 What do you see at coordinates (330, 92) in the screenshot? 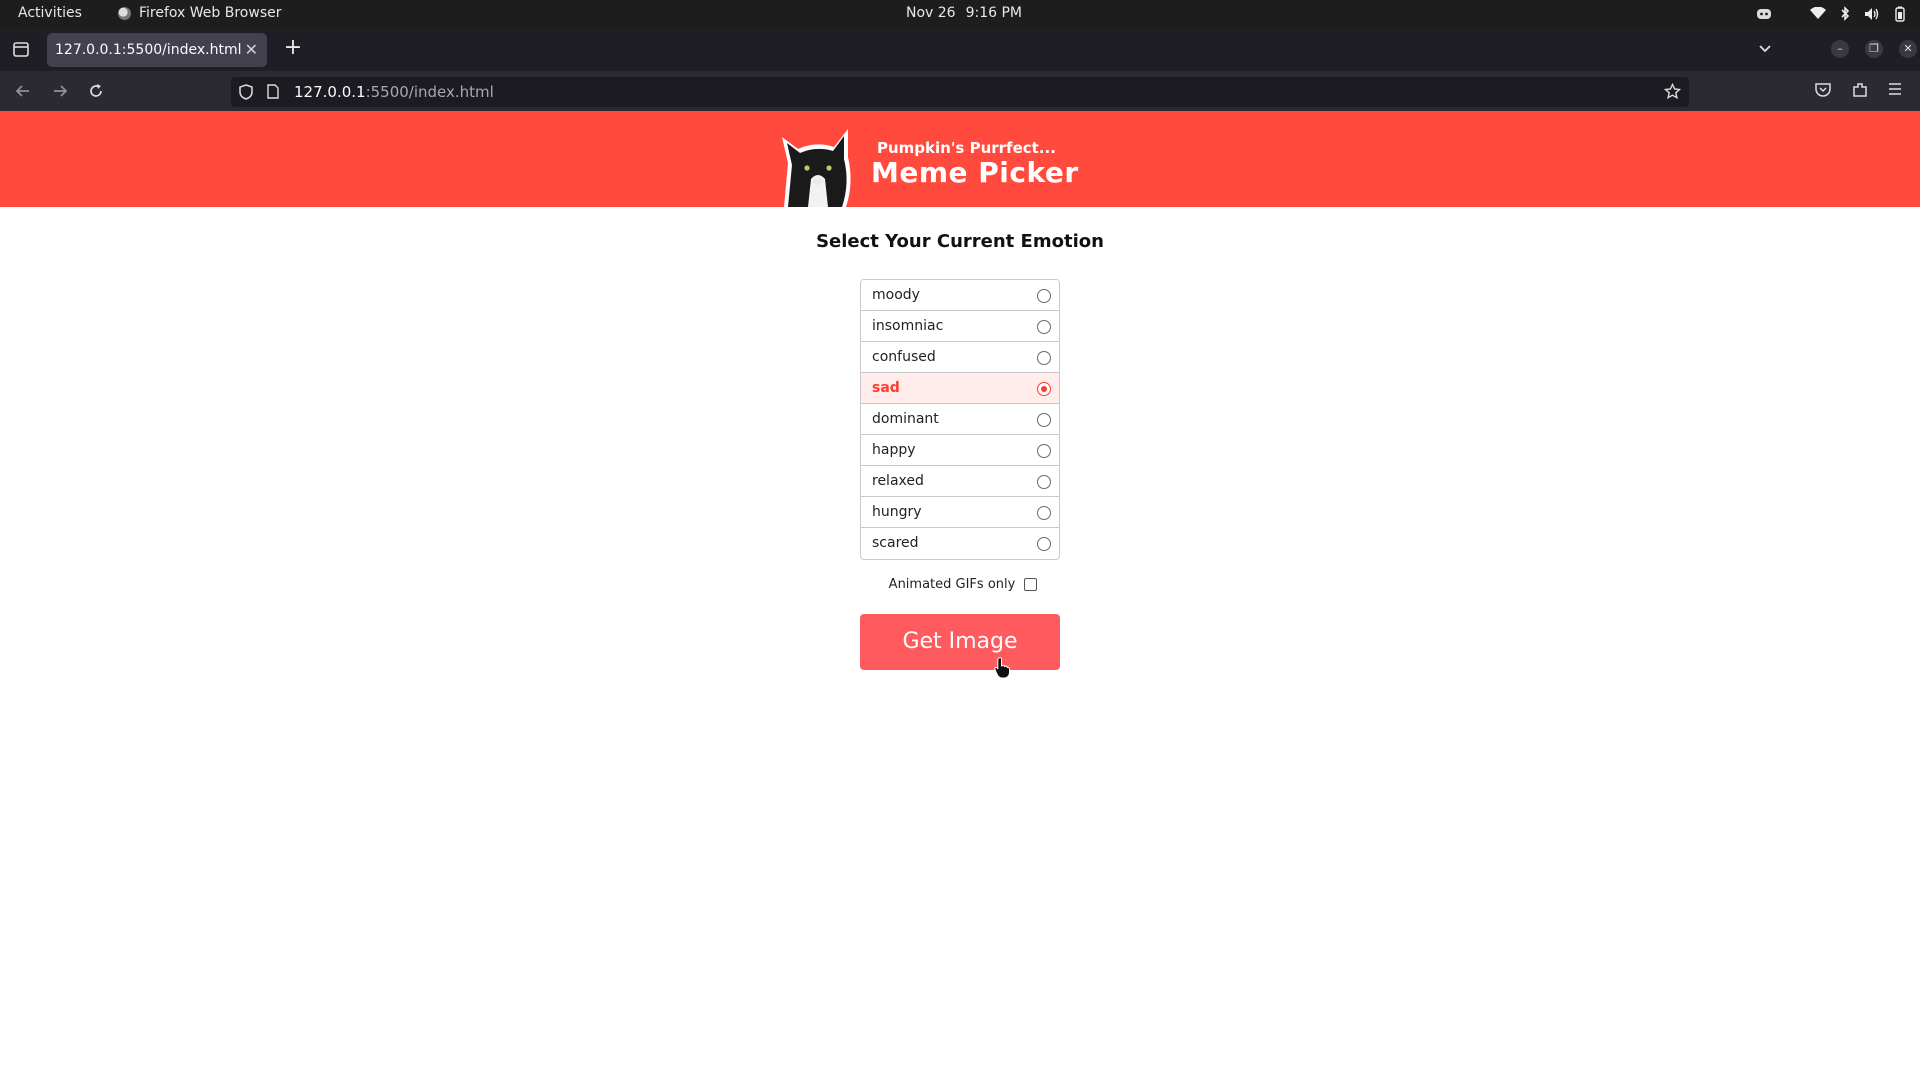
I see `url-host: 127.0.0.1` at bounding box center [330, 92].